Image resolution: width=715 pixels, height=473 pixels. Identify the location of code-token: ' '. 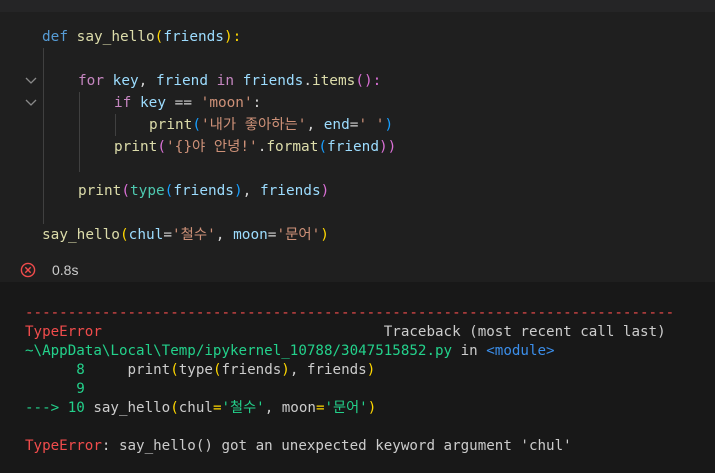
(371, 125).